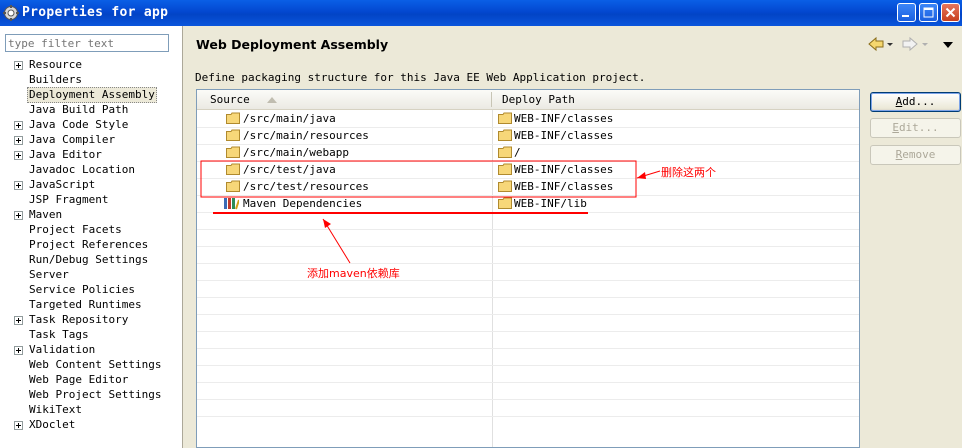 The width and height of the screenshot is (962, 448). Describe the element at coordinates (688, 172) in the screenshot. I see `delete-annotation-text: 删除这两个` at that location.